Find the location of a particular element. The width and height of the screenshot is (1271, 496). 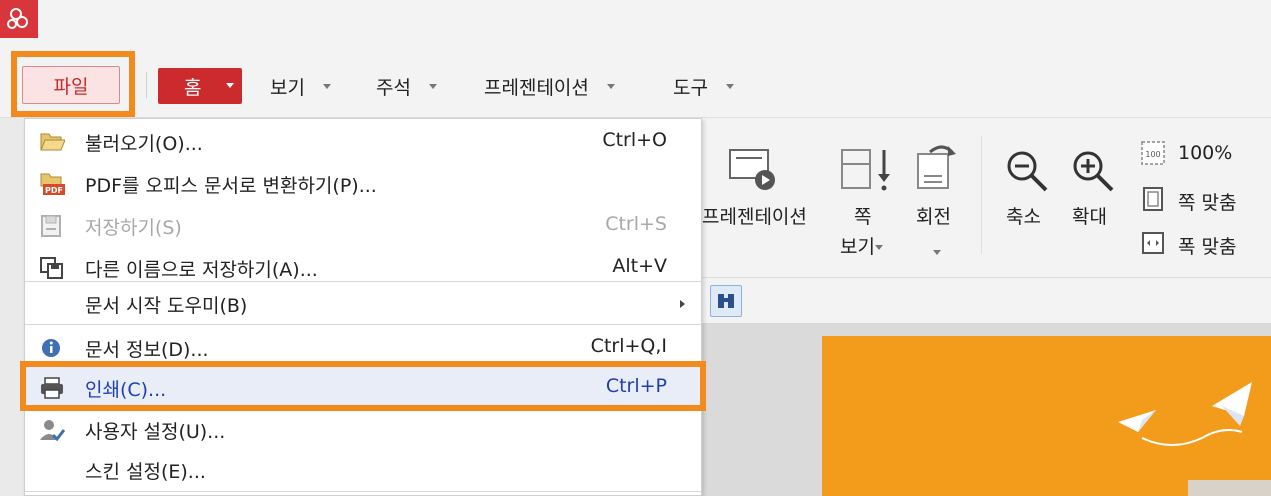

actual-size-icon: 100 is located at coordinates (1153, 153).